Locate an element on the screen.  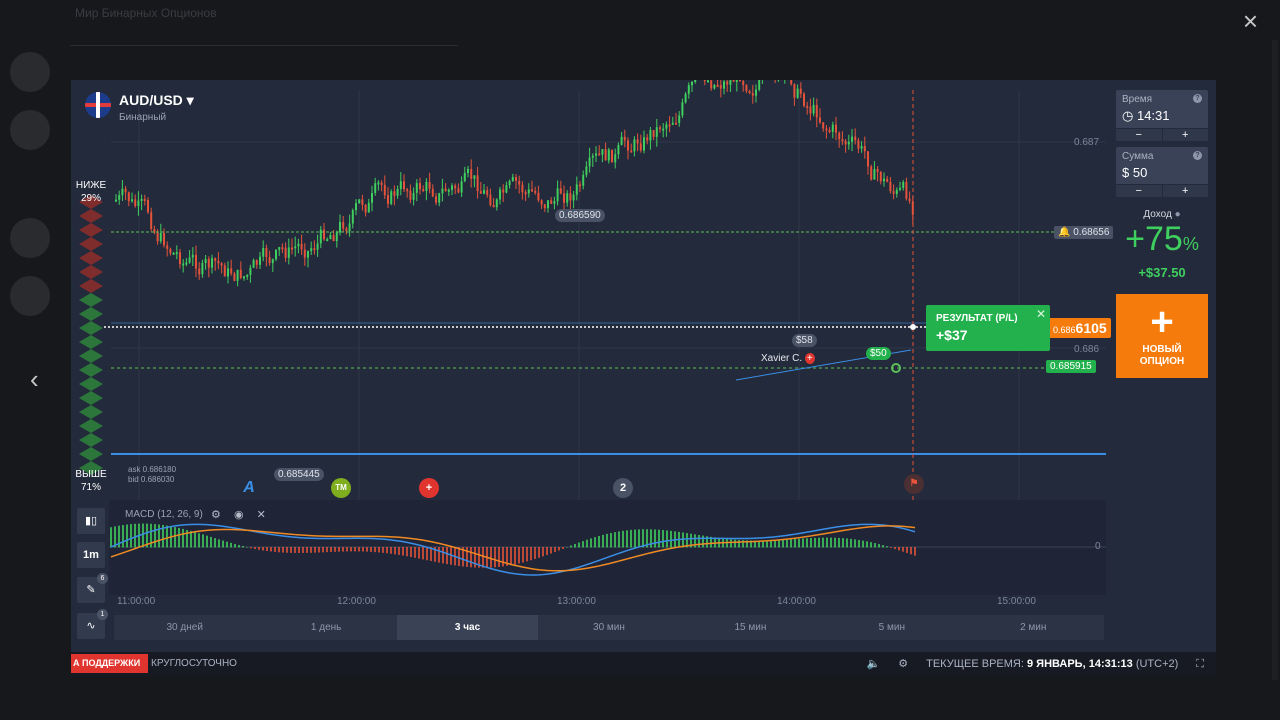
swiss-flag-icon: + is located at coordinates (429, 488).